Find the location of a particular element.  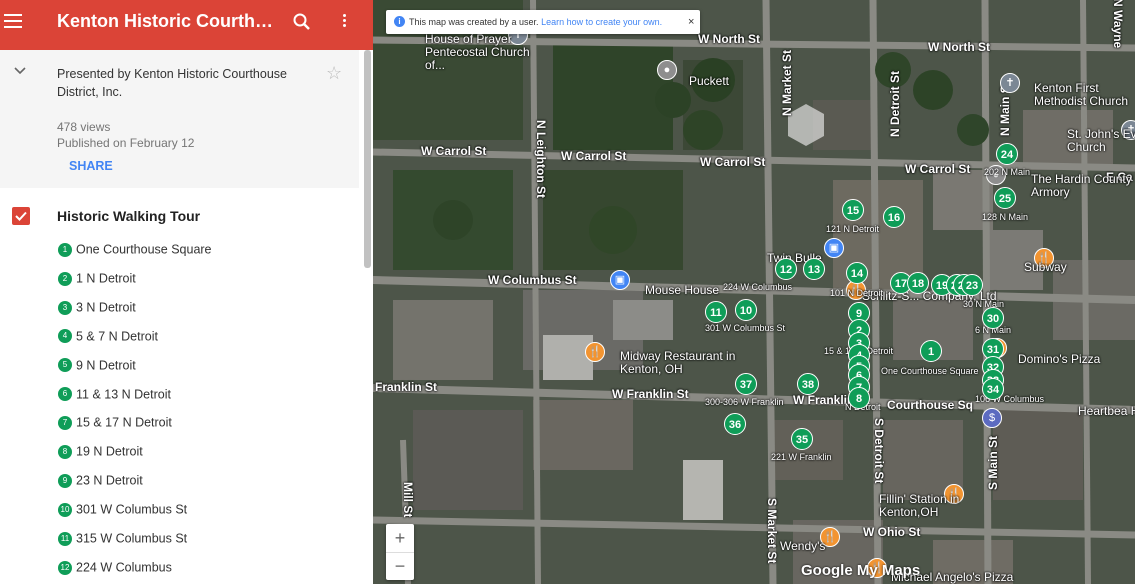

tour-marker: 37 is located at coordinates (746, 384).